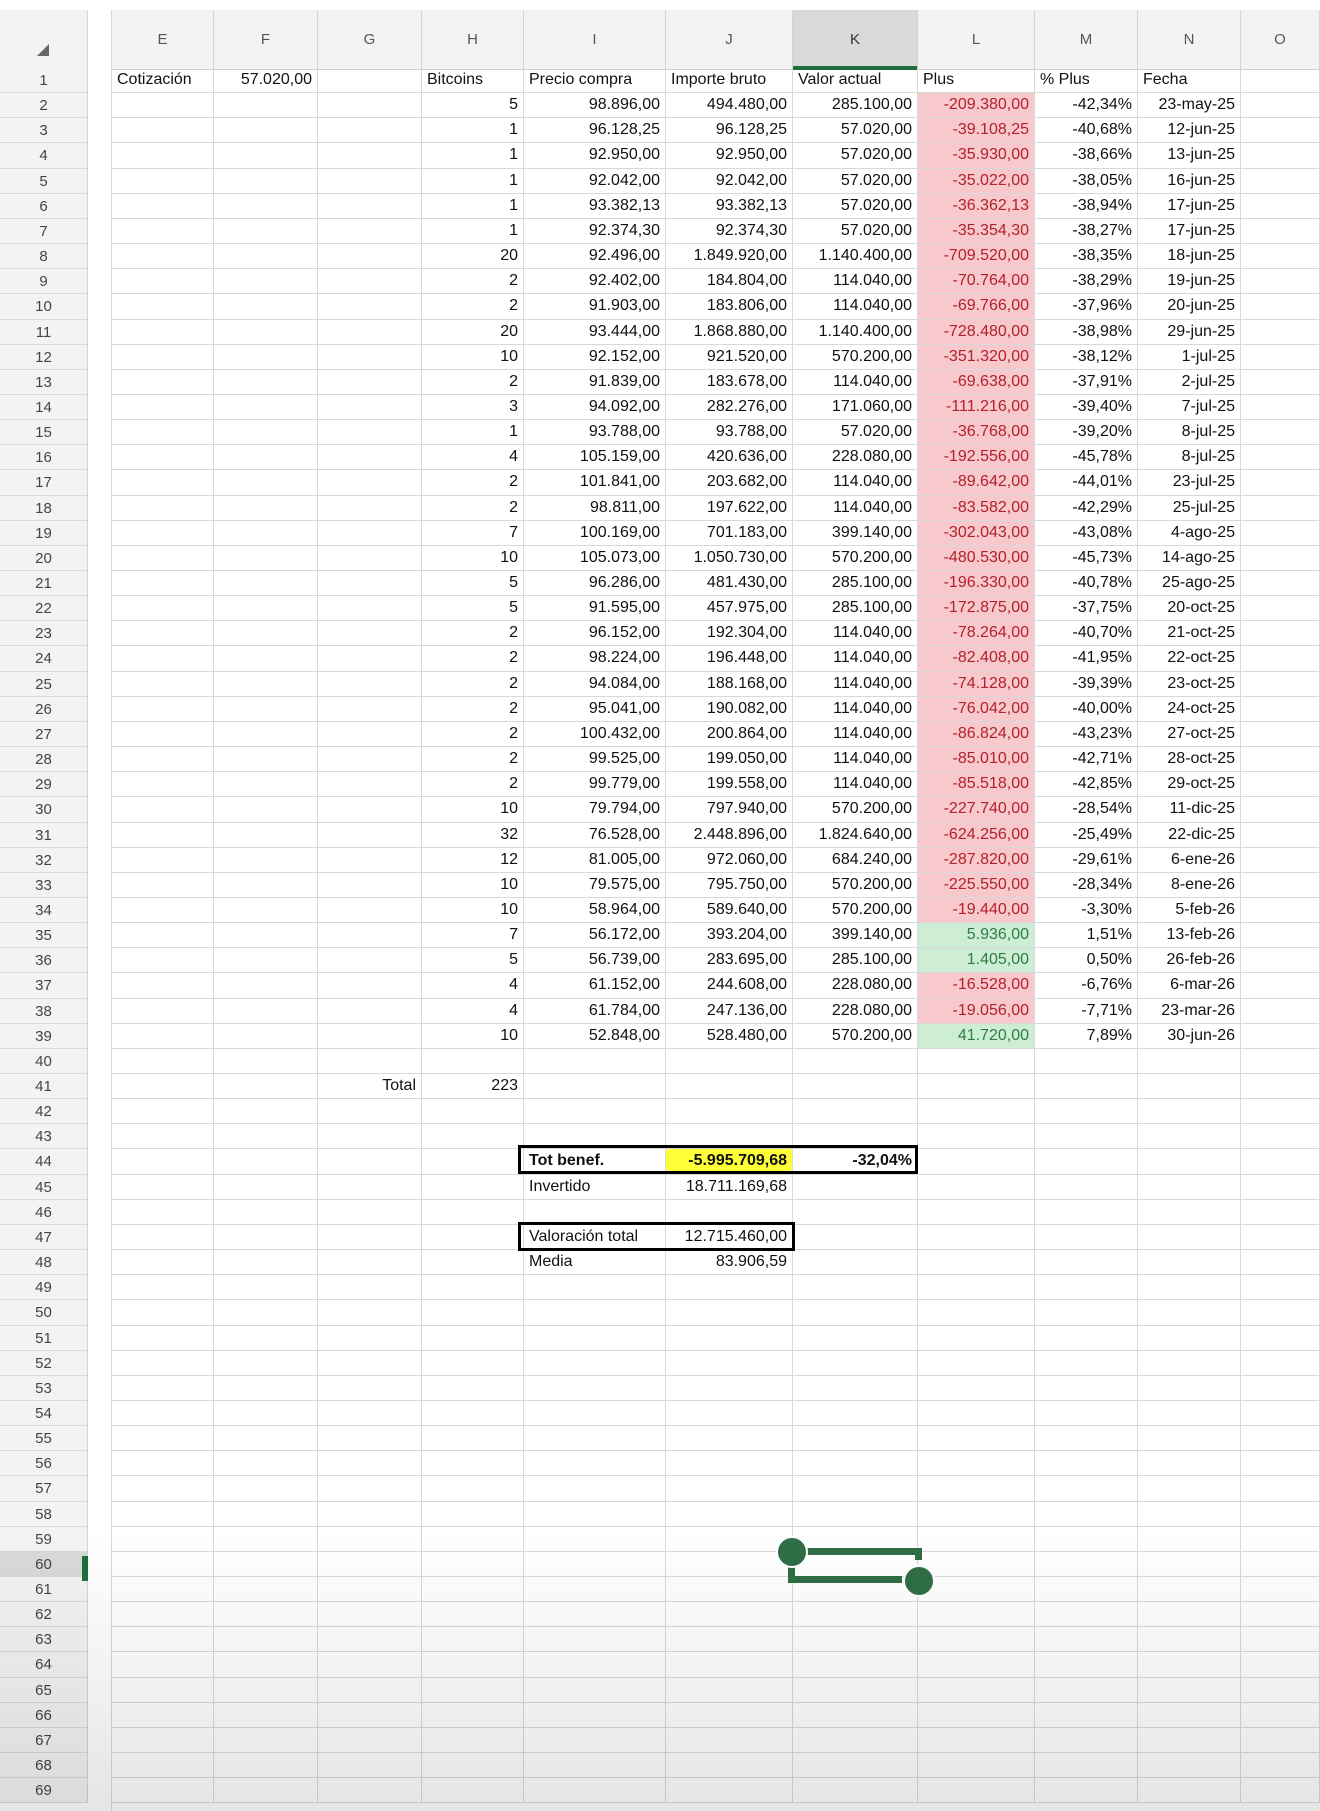 Image resolution: width=1320 pixels, height=1811 pixels. I want to click on cell-i60, so click(595, 1564).